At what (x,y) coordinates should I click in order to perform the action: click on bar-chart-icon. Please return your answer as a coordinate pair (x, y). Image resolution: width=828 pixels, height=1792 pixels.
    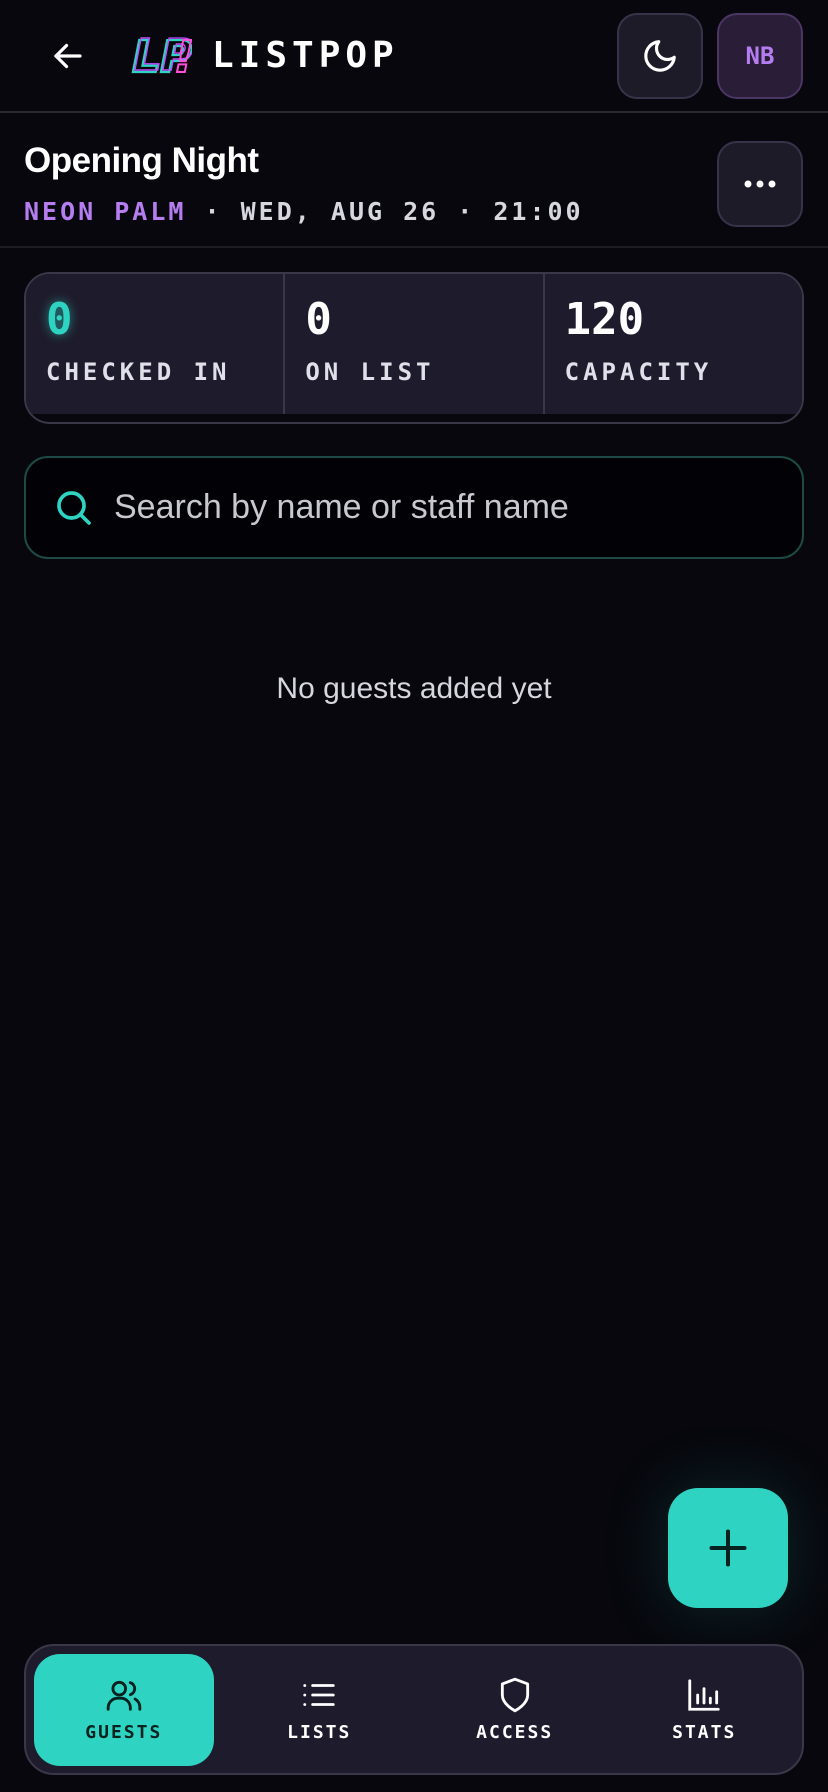
    Looking at the image, I should click on (704, 1695).